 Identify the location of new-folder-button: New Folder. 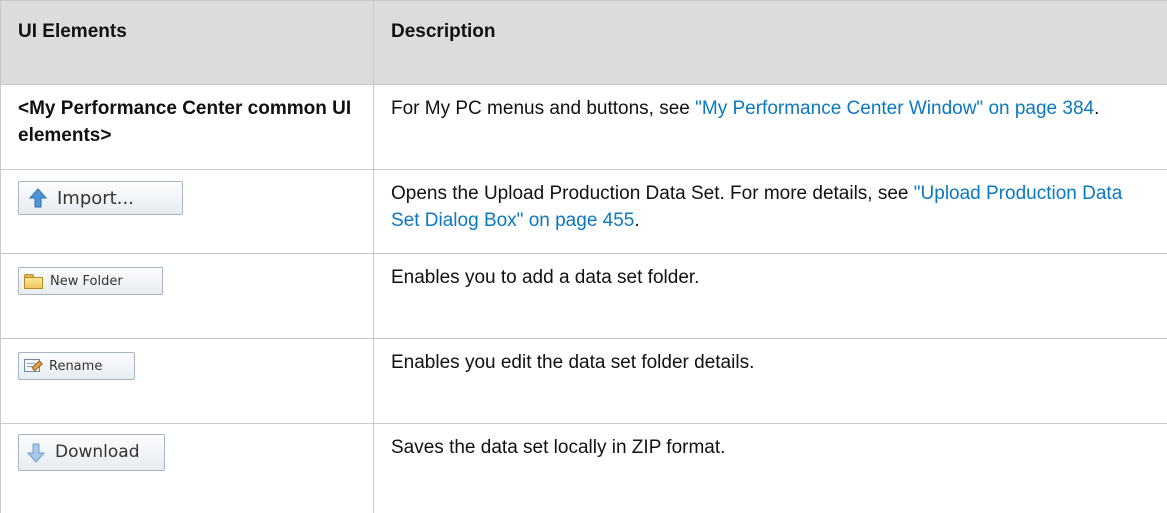
(90, 281).